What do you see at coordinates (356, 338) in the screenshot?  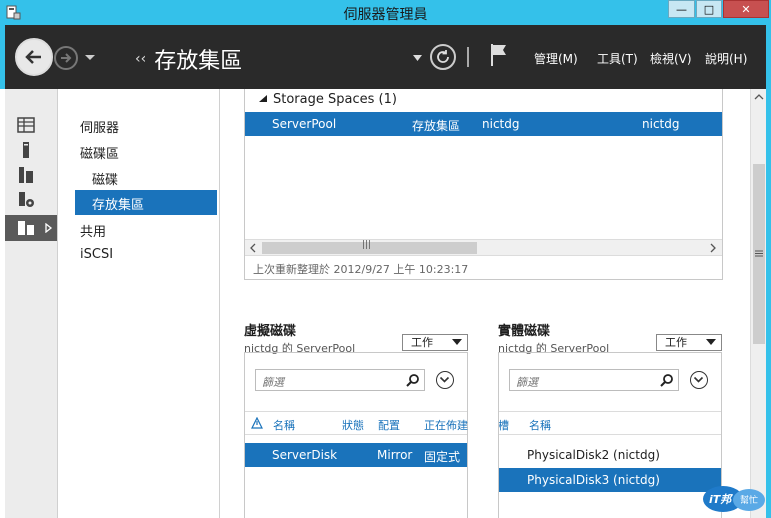 I see `virtual-disks-section: 虛擬磁碟 nictdg 的 ServerPool 工作` at bounding box center [356, 338].